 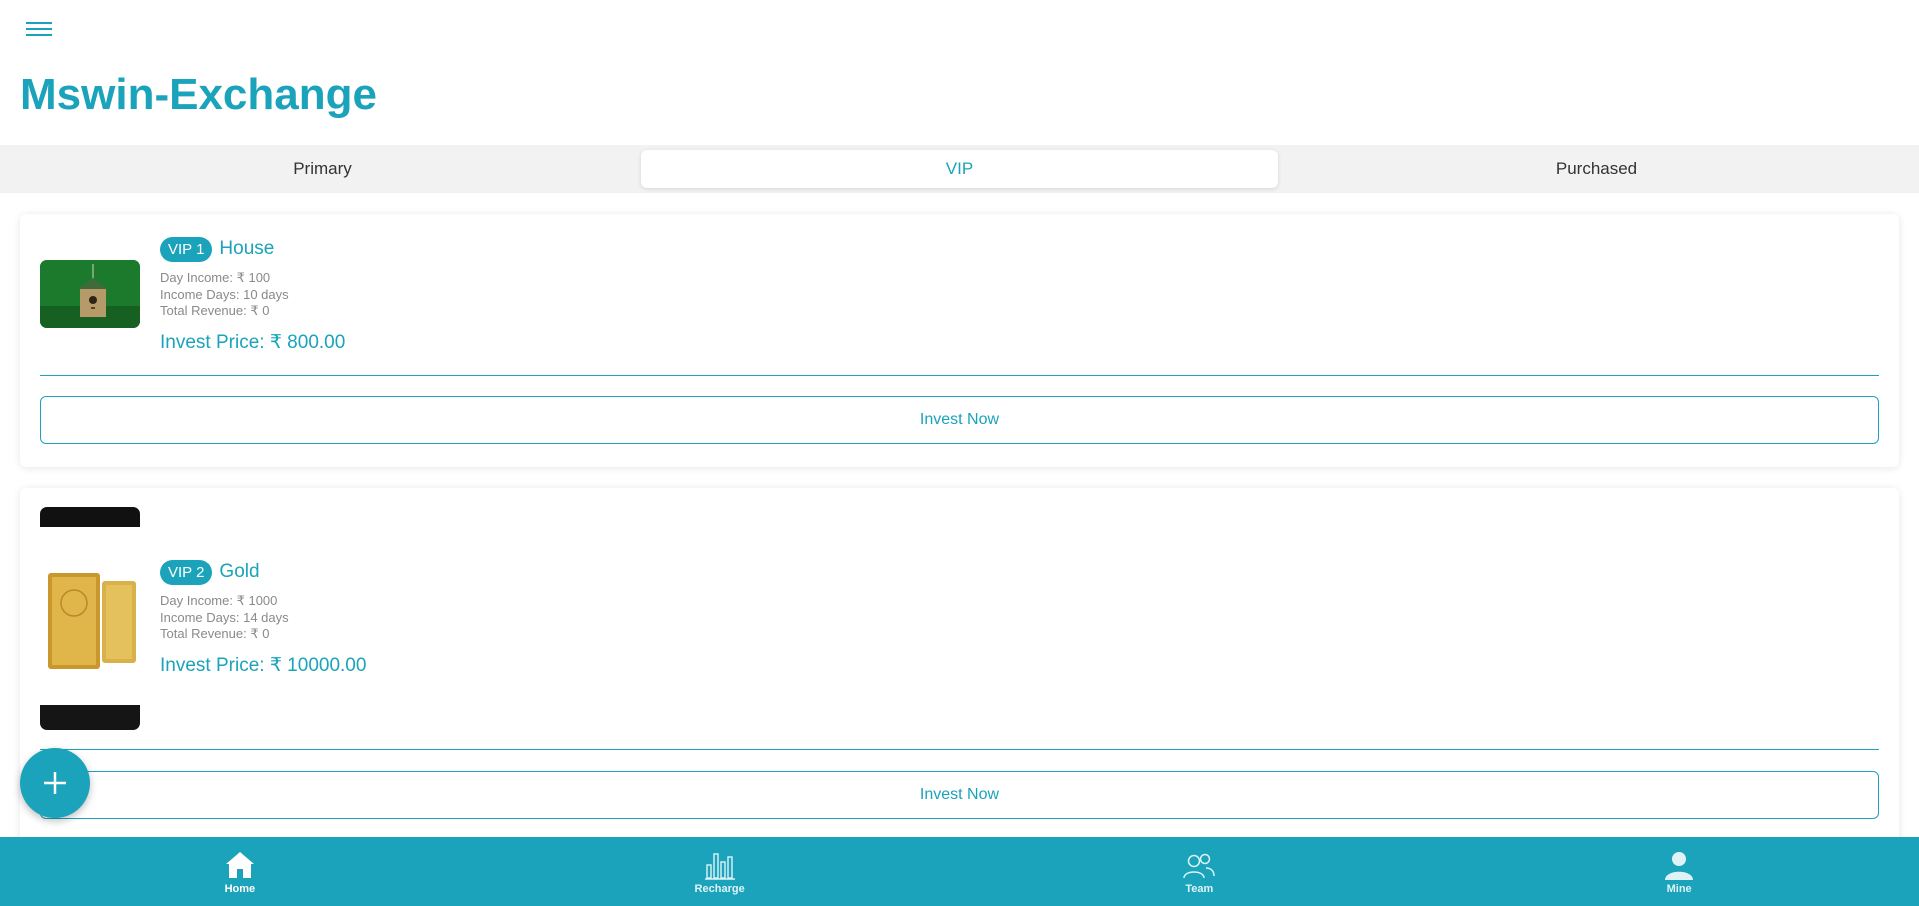 I want to click on nav-item-home: Home, so click(x=240, y=871).